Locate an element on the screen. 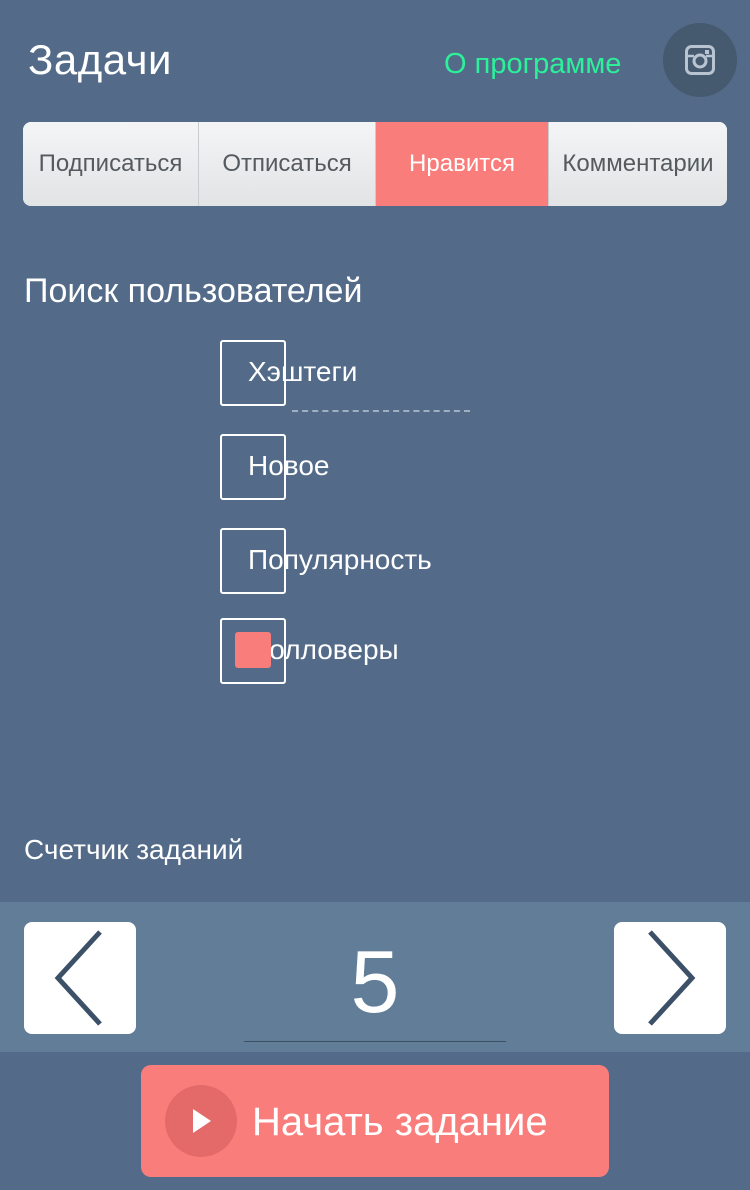 The image size is (750, 1190). search-users-title: Поиск пользователей is located at coordinates (193, 291).